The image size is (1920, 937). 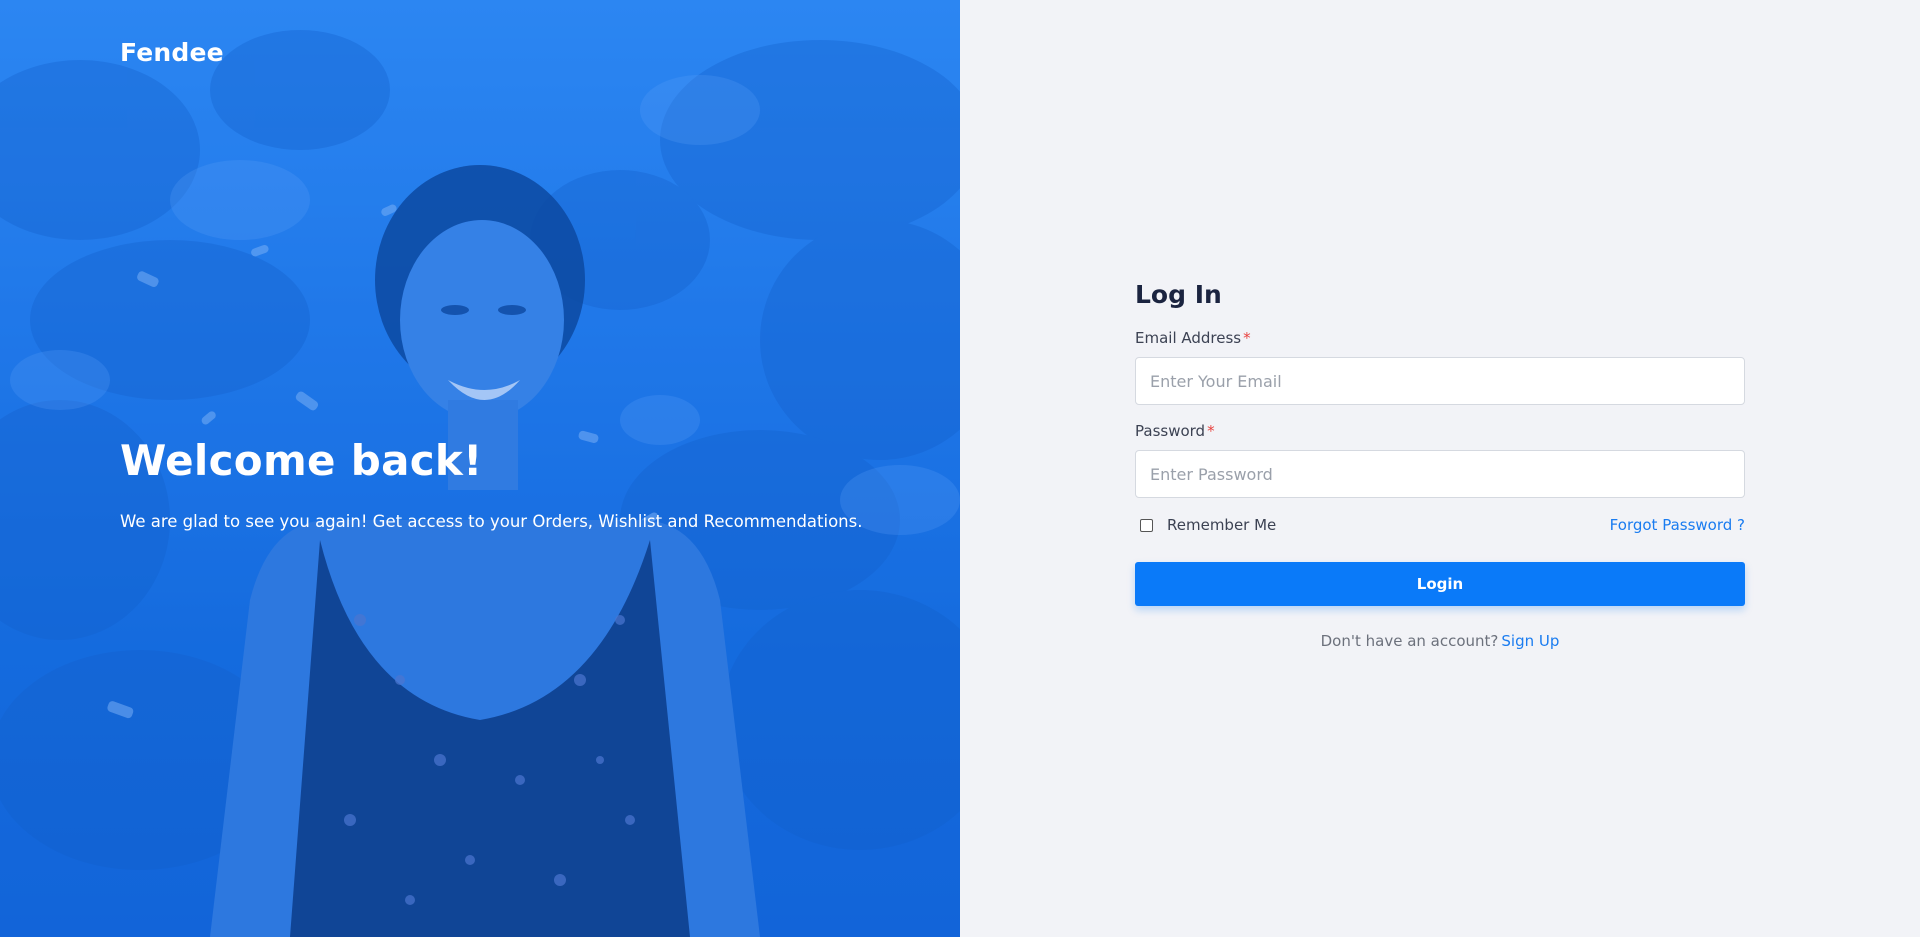 I want to click on remember-me-checkbox, so click(x=1146, y=525).